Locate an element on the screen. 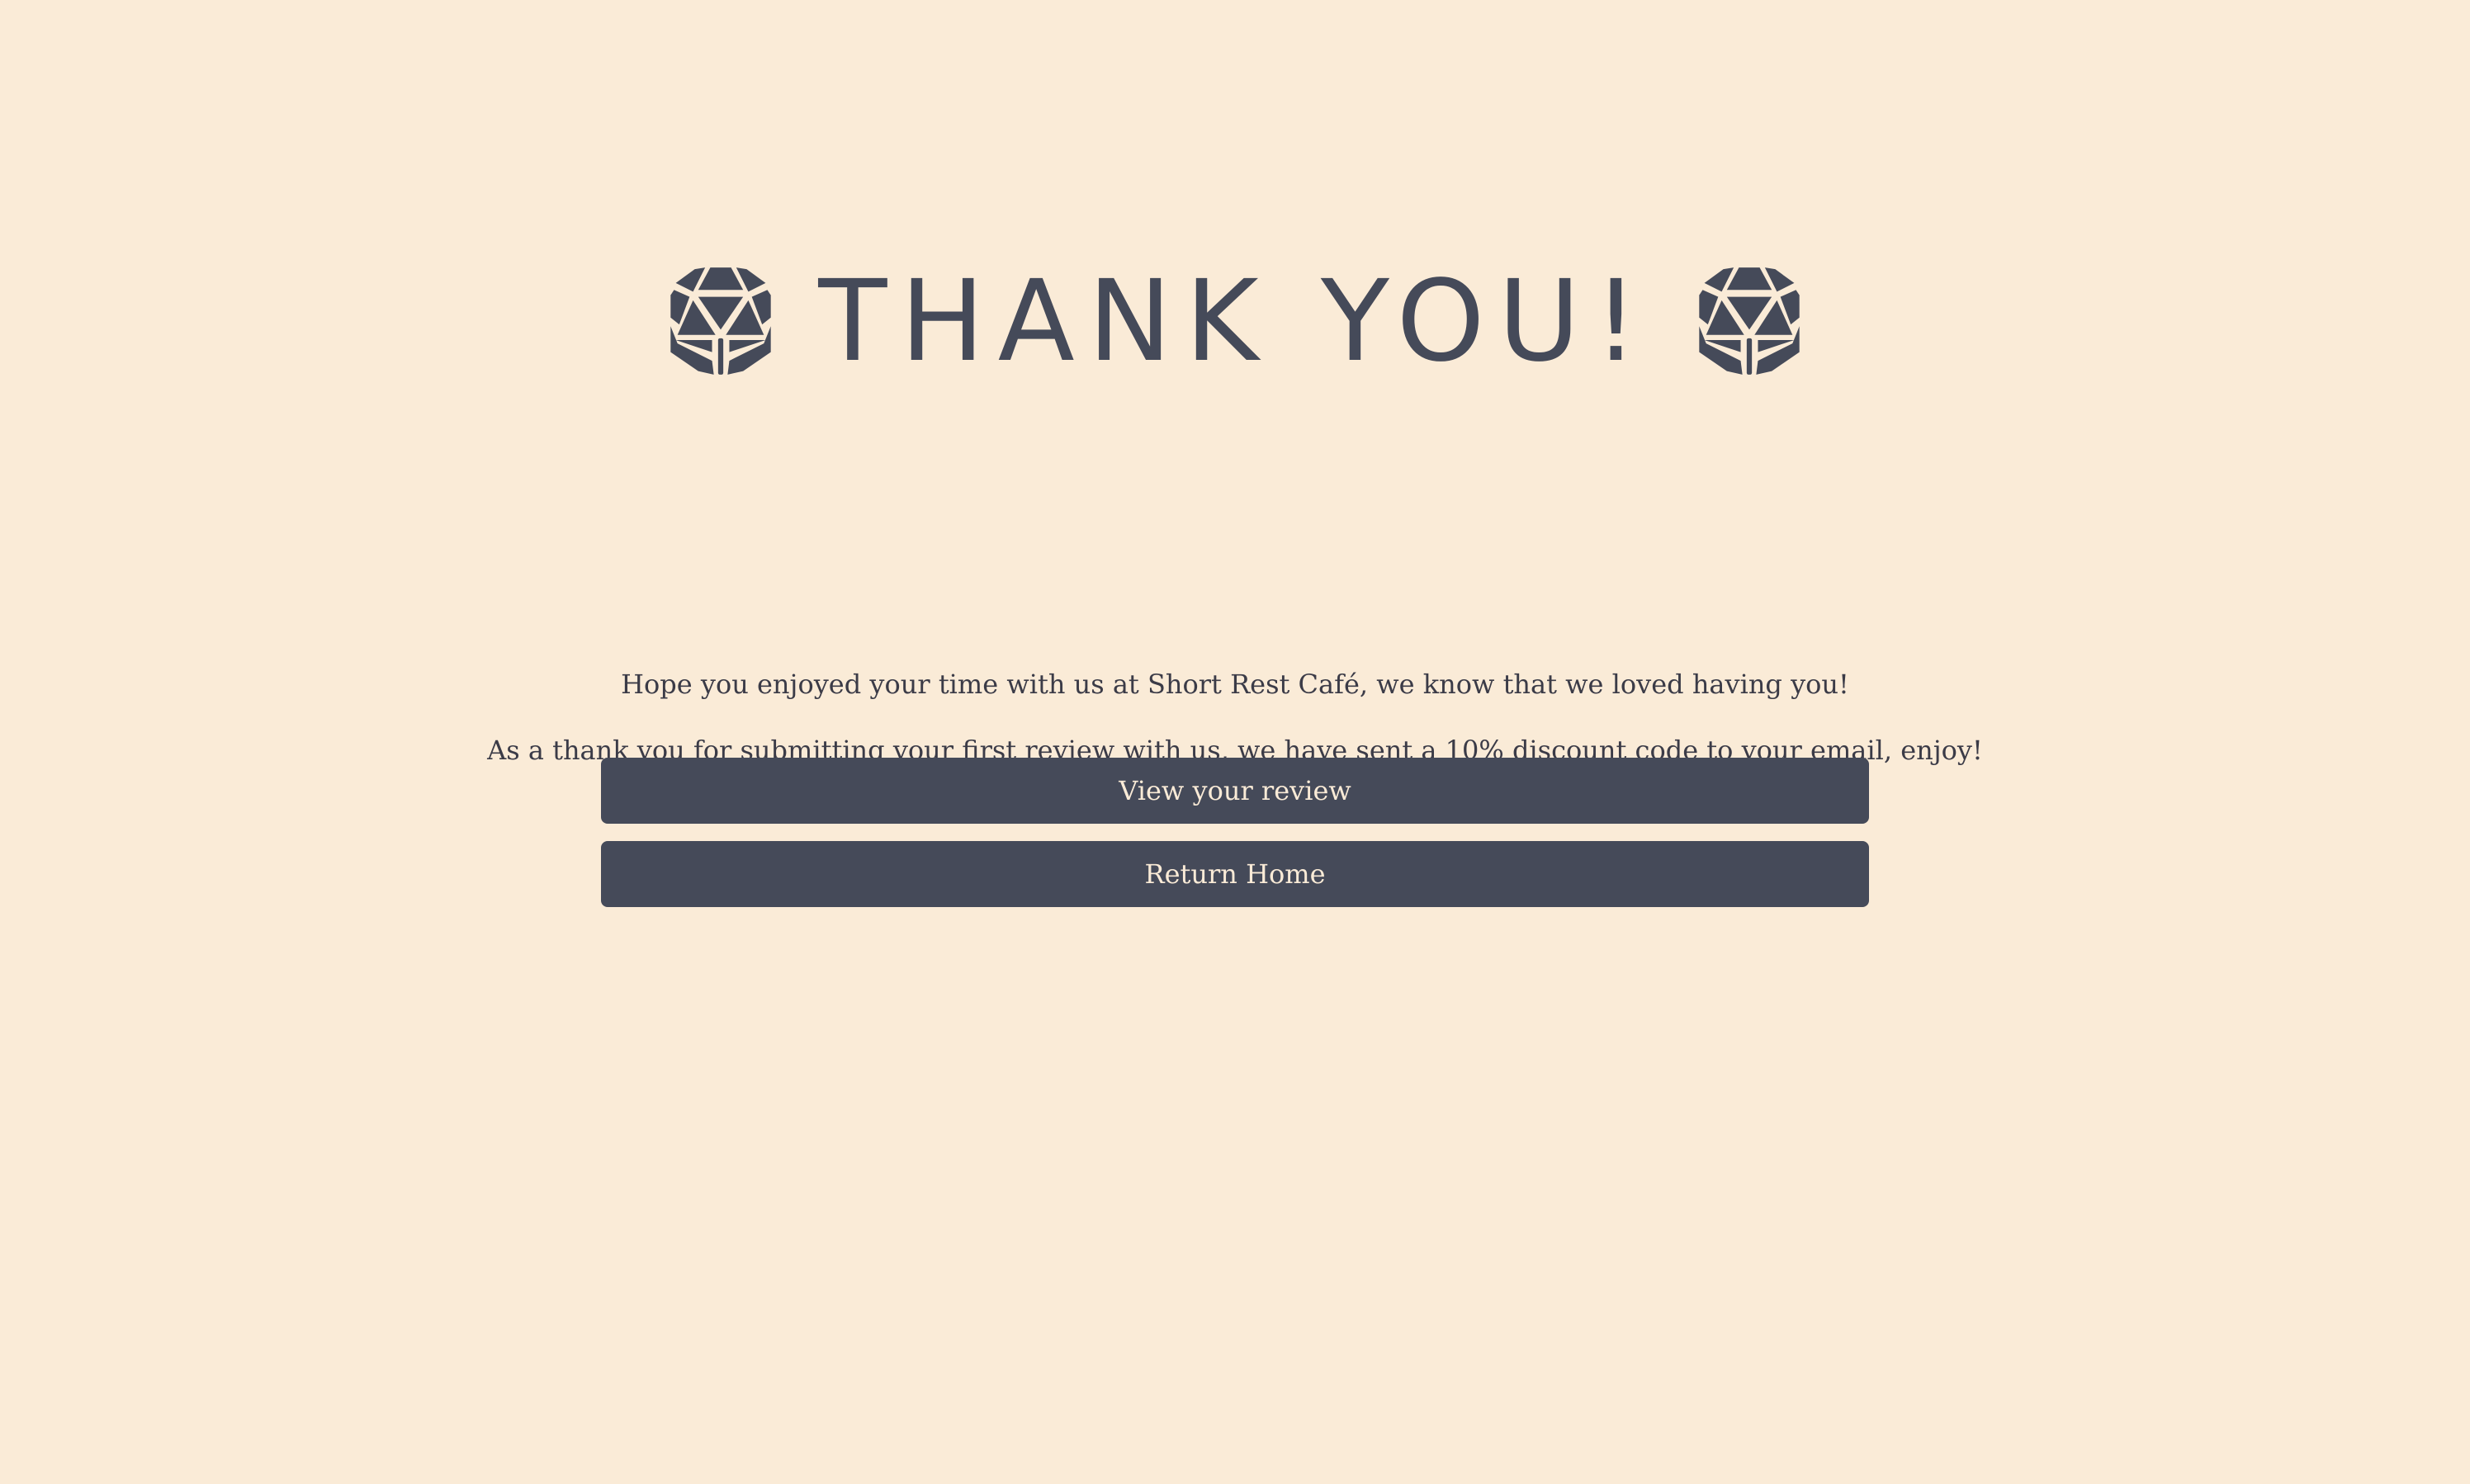 The height and width of the screenshot is (1484, 2470). return-home-button: Return Home is located at coordinates (1235, 874).